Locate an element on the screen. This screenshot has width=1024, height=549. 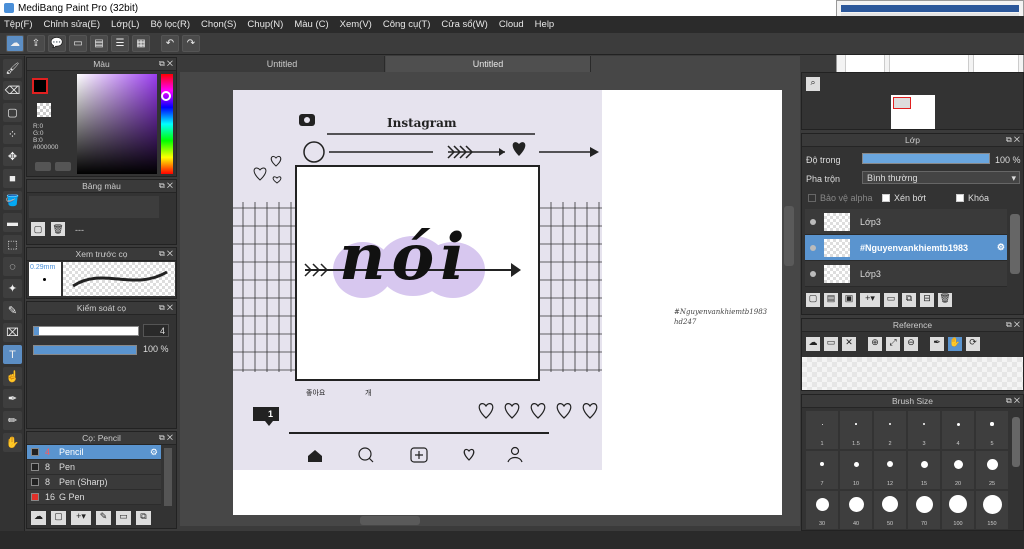
menu-select: Chọn(S) is located at coordinates (218, 24).